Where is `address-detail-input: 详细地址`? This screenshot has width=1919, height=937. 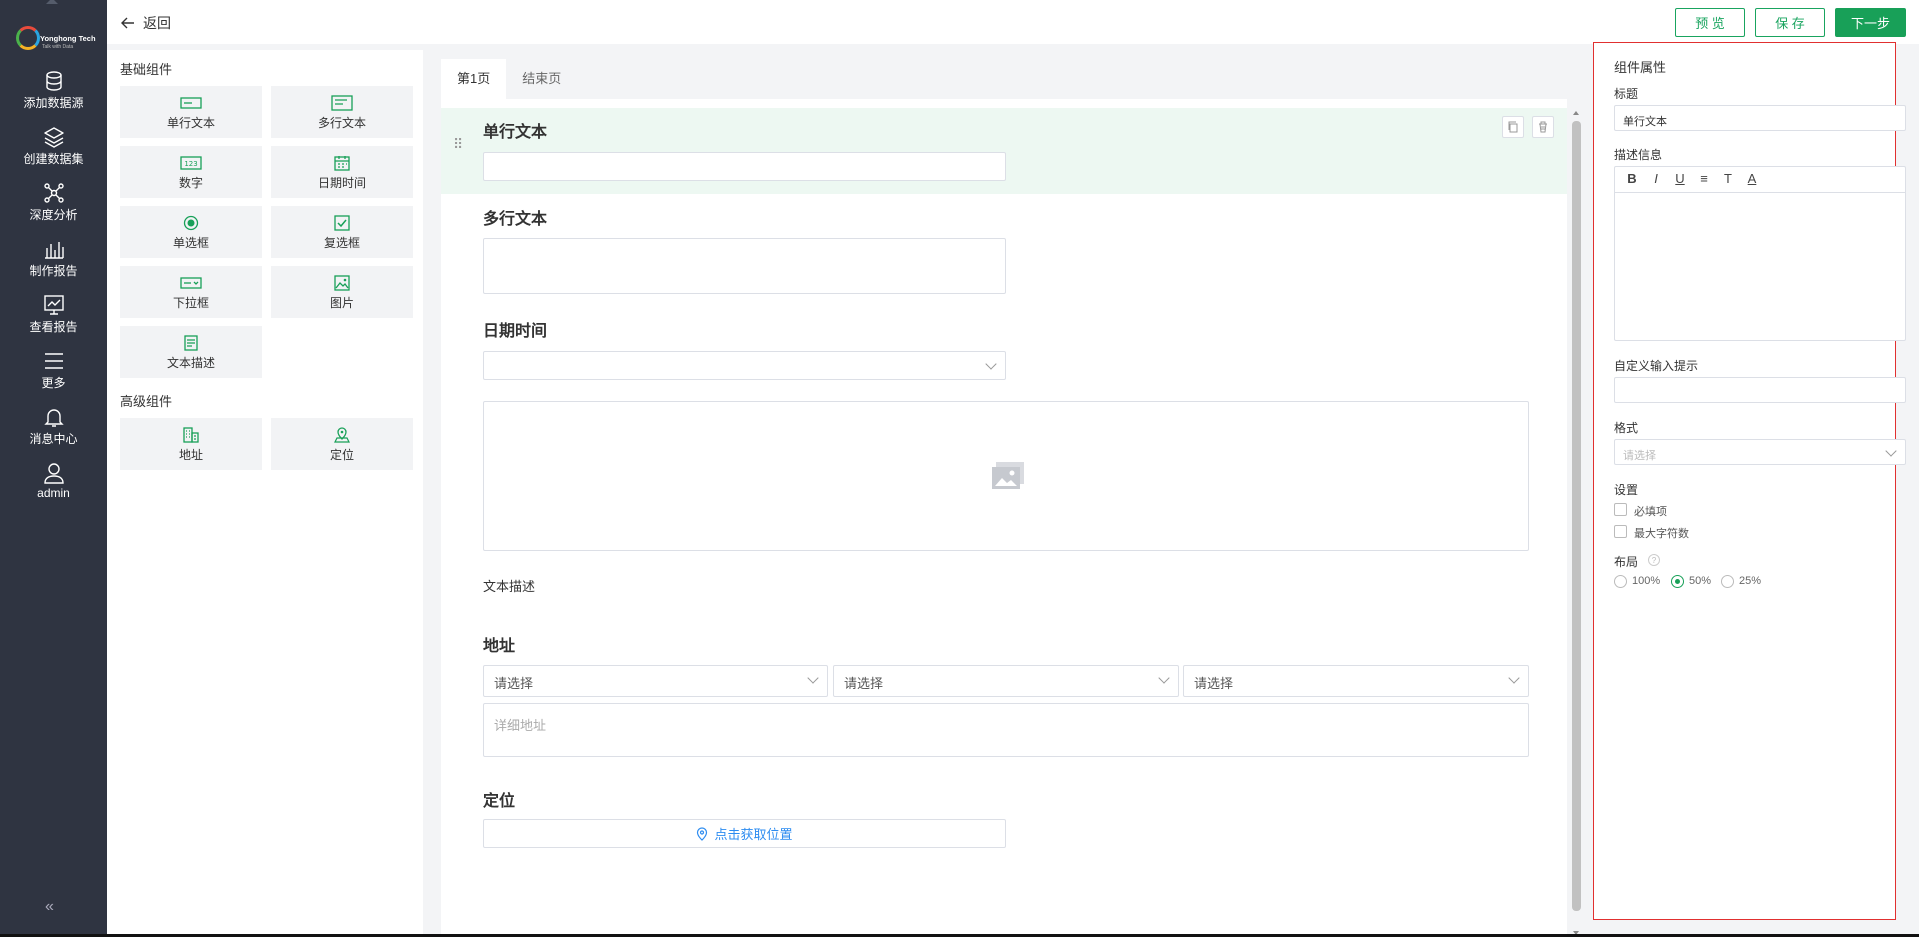
address-detail-input: 详细地址 is located at coordinates (1006, 730).